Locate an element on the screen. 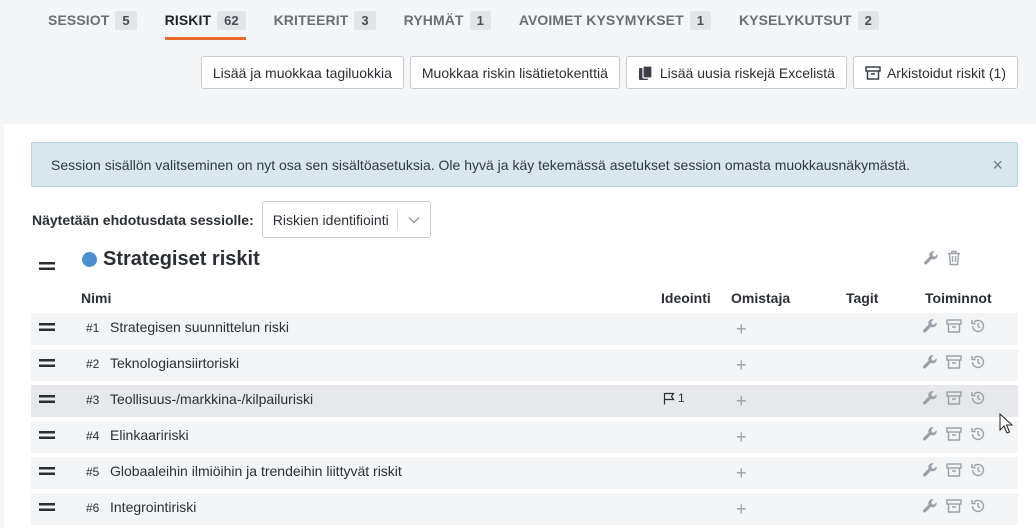 The image size is (1036, 528). tab-groups: RYHMÄT 1 is located at coordinates (447, 20).